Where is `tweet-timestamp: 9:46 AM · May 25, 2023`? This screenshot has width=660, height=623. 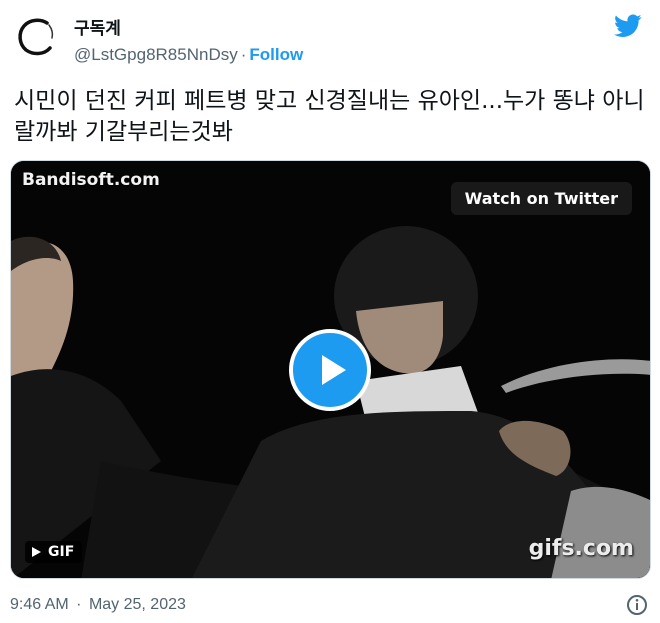 tweet-timestamp: 9:46 AM · May 25, 2023 is located at coordinates (98, 605).